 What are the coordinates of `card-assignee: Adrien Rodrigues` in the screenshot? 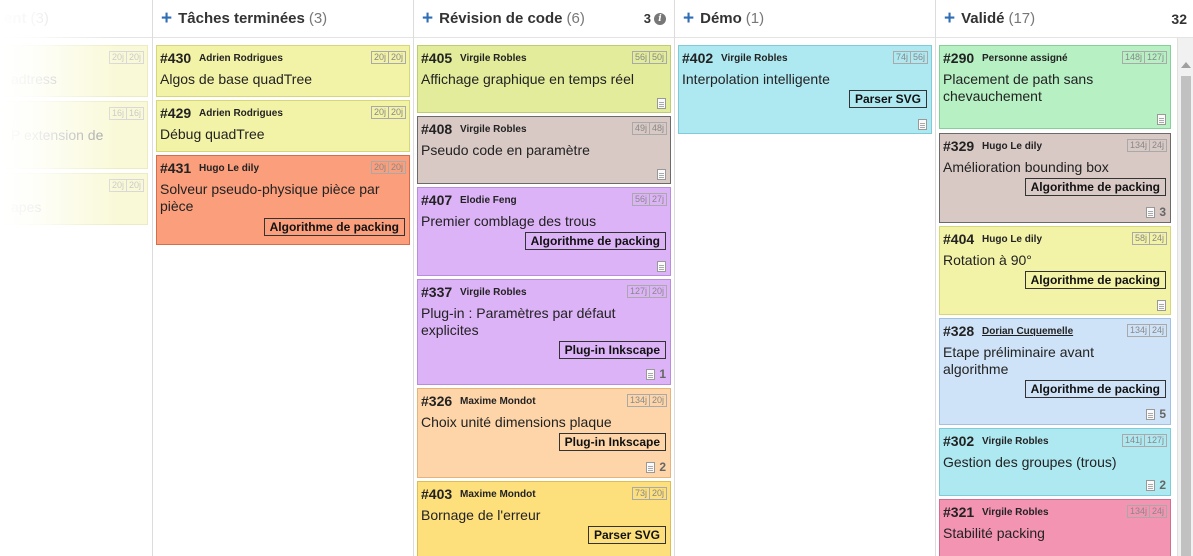 It's located at (241, 113).